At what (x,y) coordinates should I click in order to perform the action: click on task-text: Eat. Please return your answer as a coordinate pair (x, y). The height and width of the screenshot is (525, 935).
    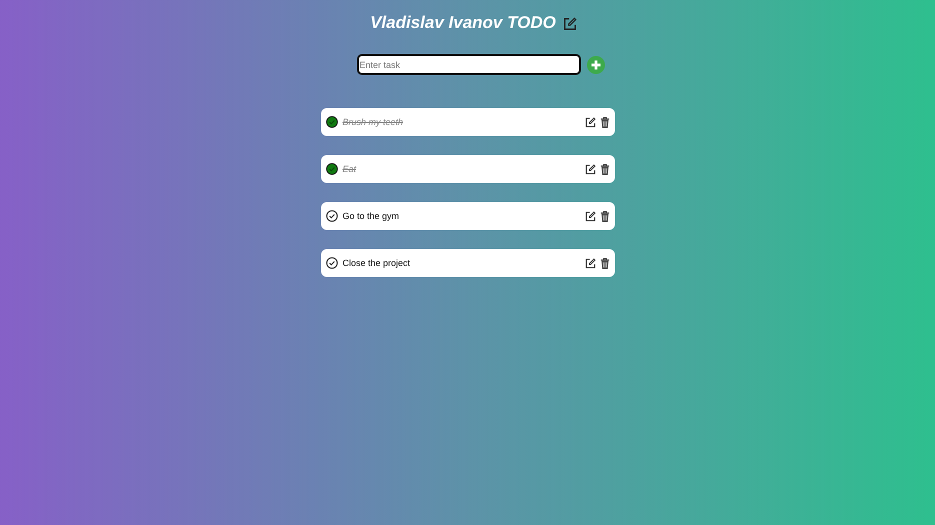
    Looking at the image, I should click on (350, 169).